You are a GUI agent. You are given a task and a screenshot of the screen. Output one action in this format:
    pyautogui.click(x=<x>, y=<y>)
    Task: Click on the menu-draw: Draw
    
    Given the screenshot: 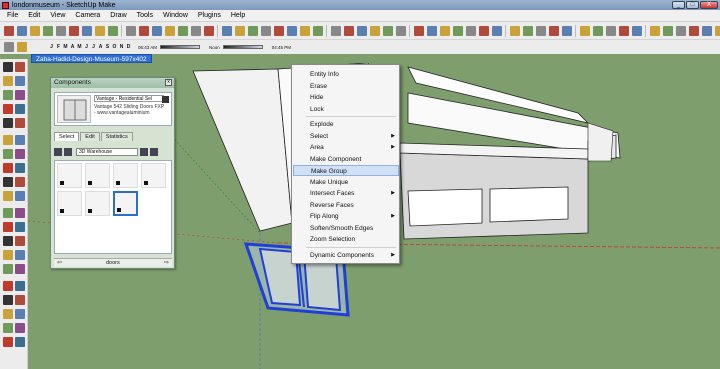 What is the action you would take?
    pyautogui.click(x=118, y=15)
    